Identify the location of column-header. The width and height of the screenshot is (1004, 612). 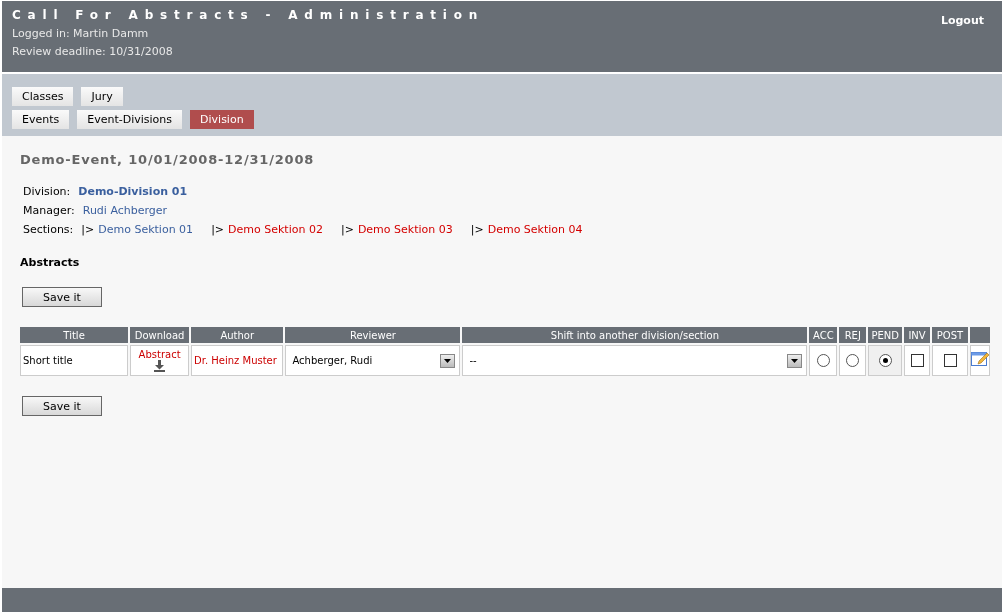
(980, 335).